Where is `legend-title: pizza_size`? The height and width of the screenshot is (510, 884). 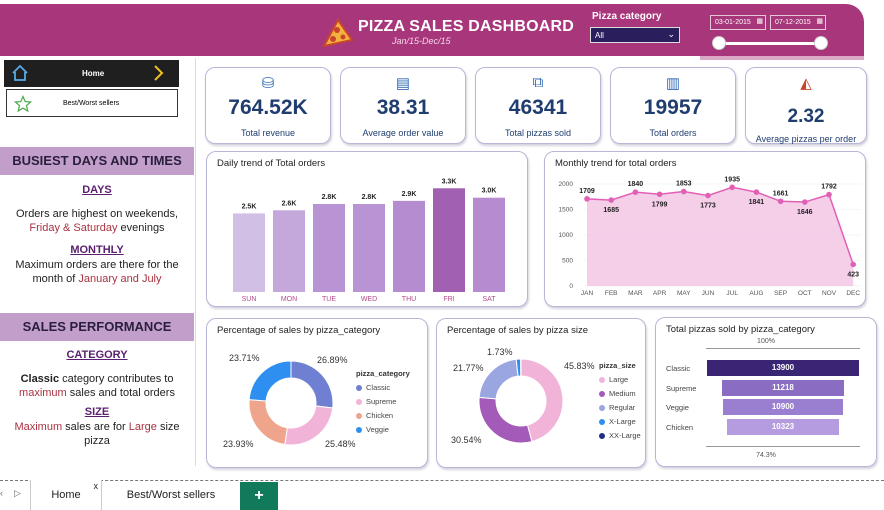
legend-title: pizza_size is located at coordinates (617, 365).